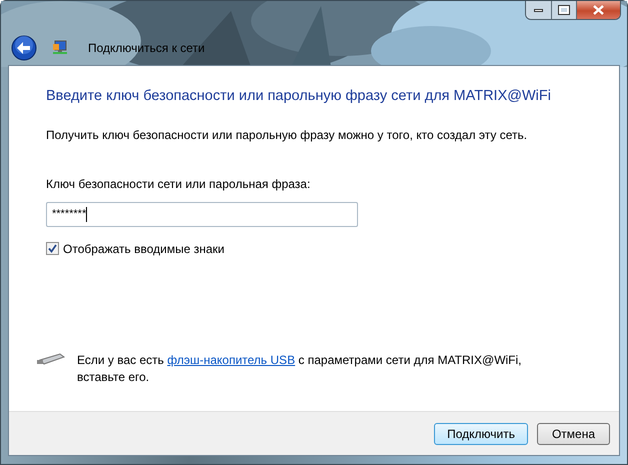 The width and height of the screenshot is (628, 465). Describe the element at coordinates (24, 48) in the screenshot. I see `back-arrow-button` at that location.